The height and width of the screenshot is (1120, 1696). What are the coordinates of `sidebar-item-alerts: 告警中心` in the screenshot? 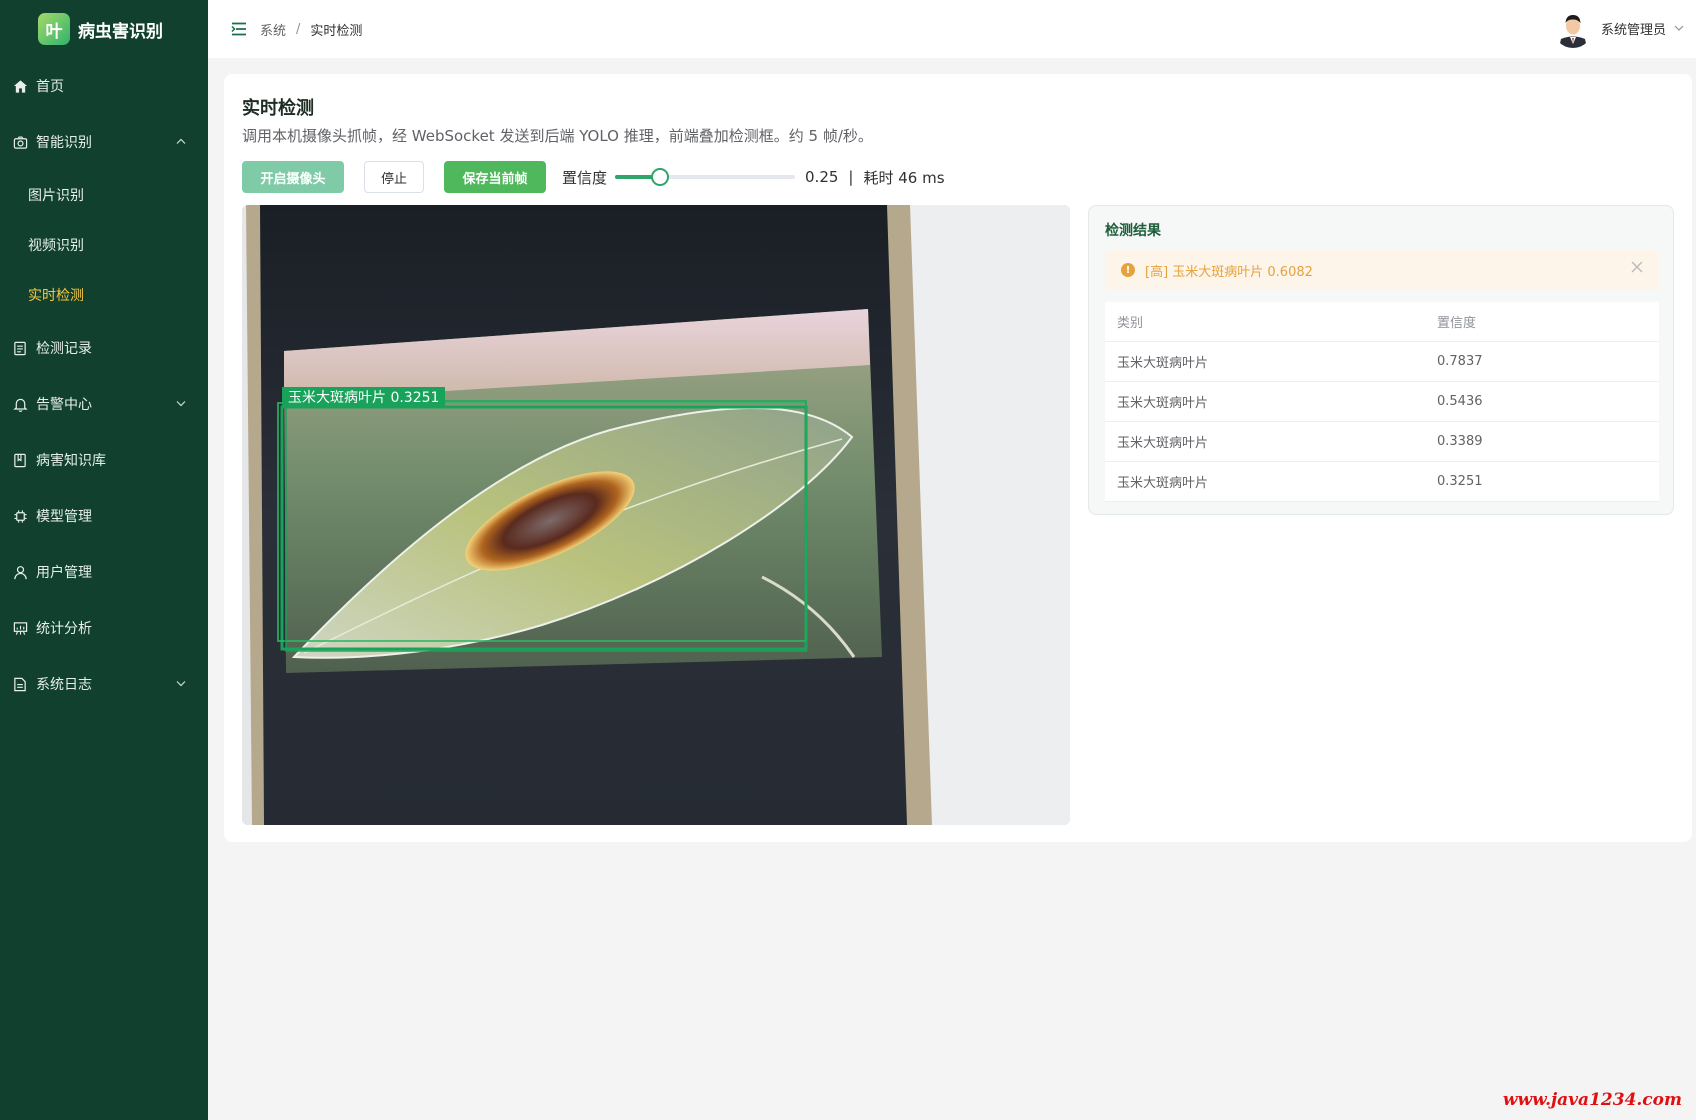 It's located at (104, 404).